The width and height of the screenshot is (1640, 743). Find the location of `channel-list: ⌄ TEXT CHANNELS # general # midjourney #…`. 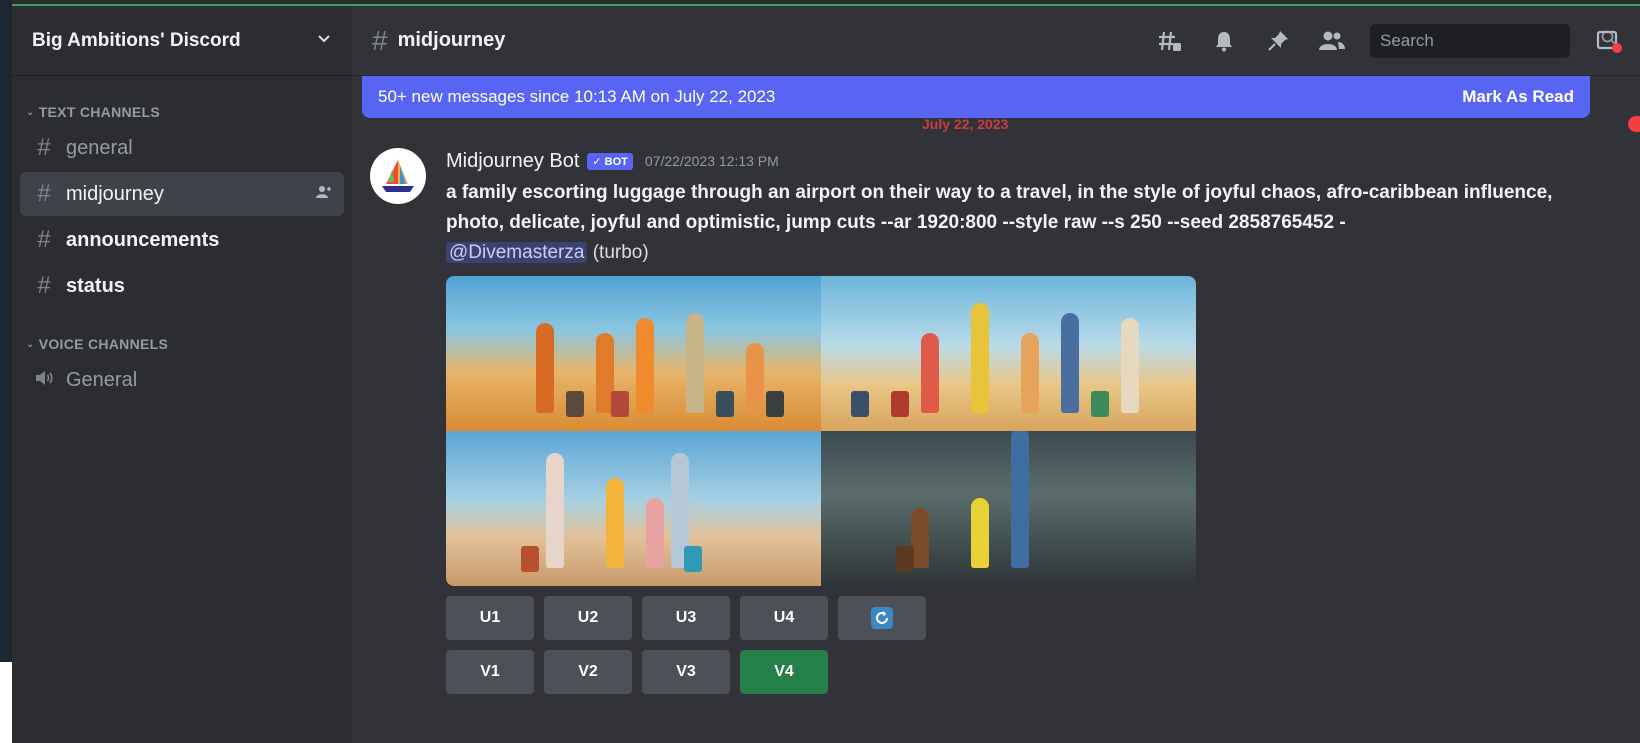

channel-list: ⌄ TEXT CHANNELS # general # midjourney #… is located at coordinates (182, 240).